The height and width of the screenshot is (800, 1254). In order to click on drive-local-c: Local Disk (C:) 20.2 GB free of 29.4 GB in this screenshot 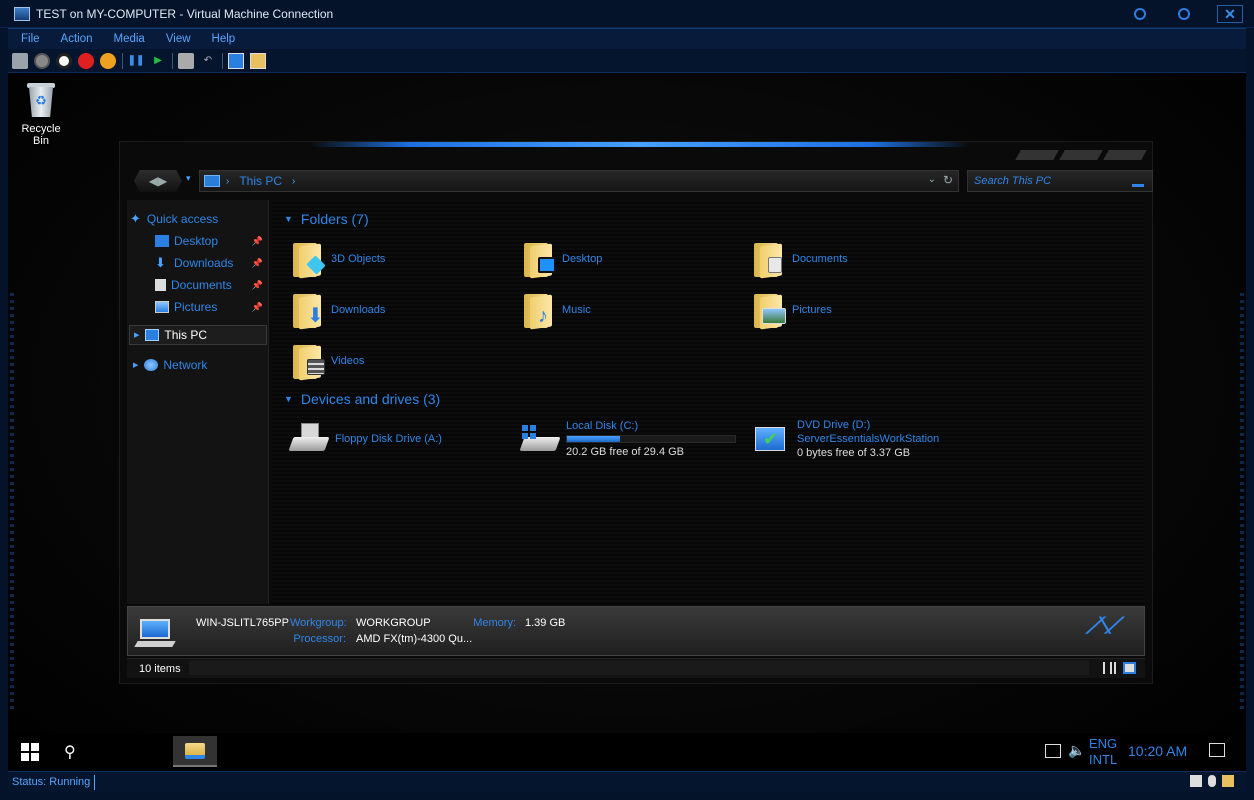, I will do `click(634, 439)`.